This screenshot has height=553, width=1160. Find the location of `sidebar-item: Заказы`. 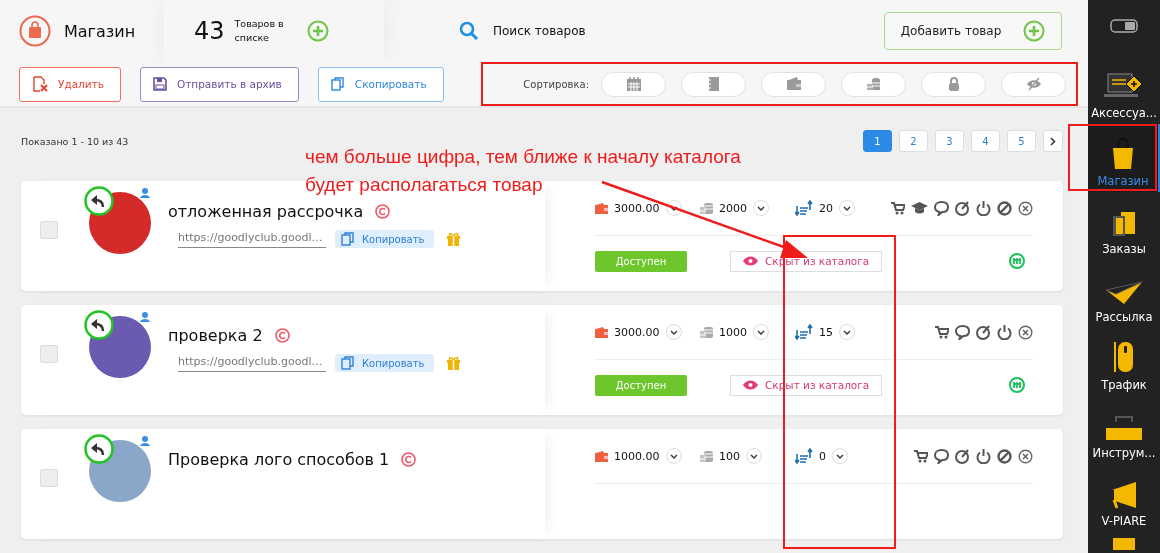

sidebar-item: Заказы is located at coordinates (1124, 226).